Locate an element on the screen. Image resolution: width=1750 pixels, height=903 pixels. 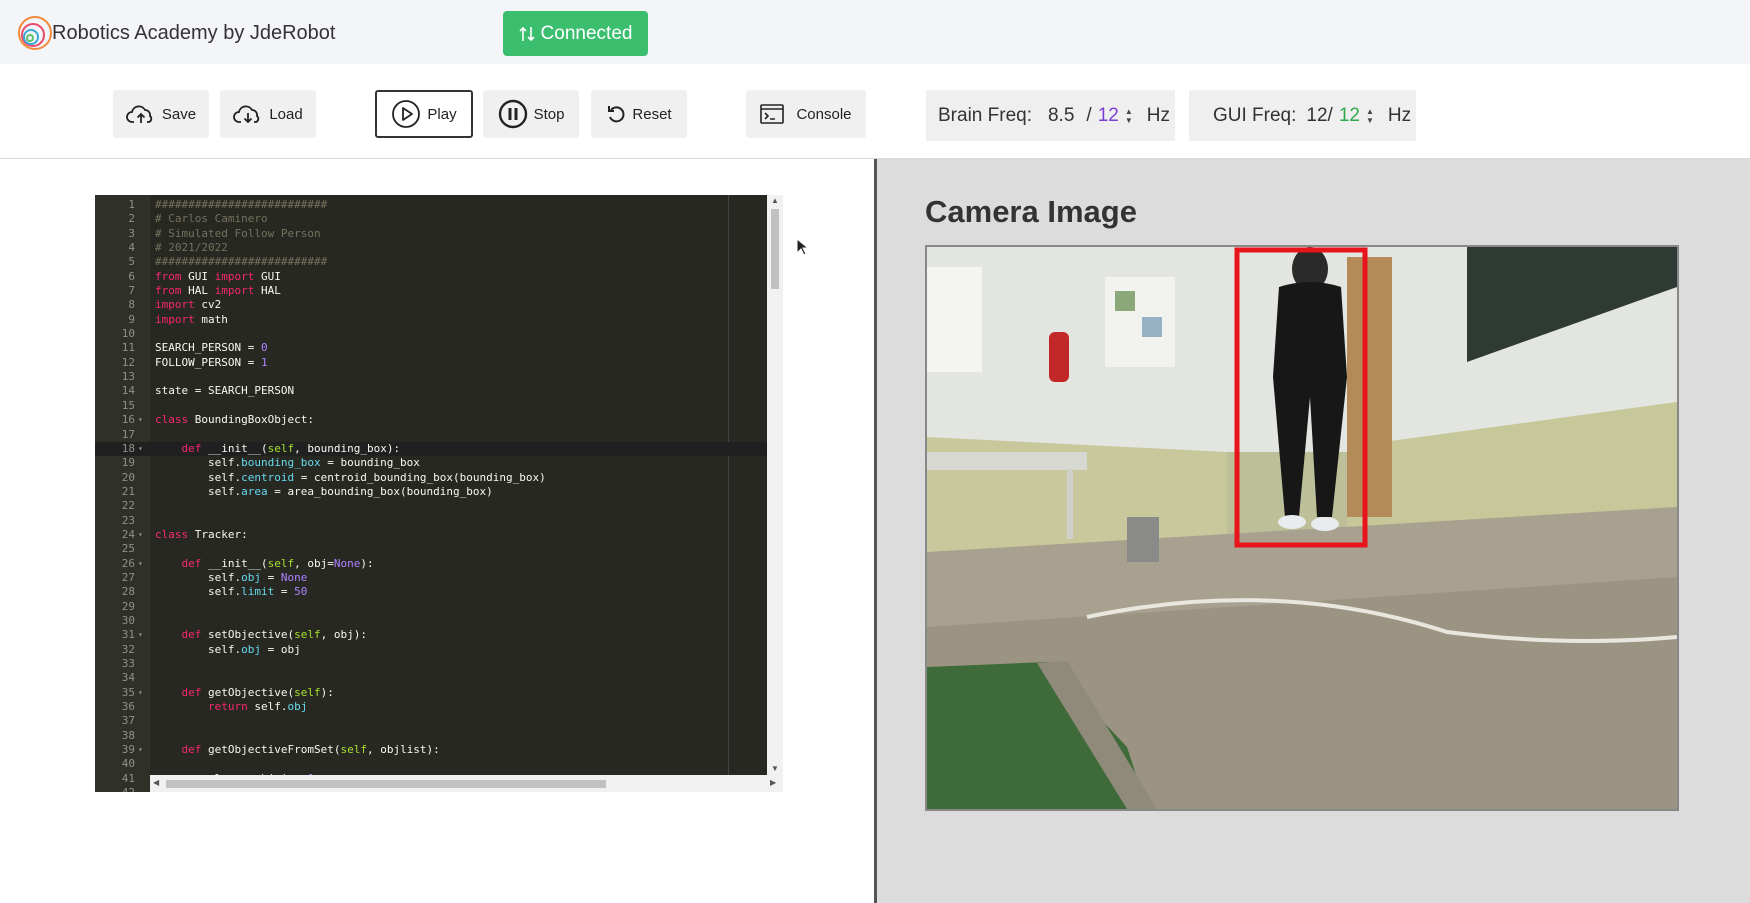
code-line: 7 from HAL import HAL is located at coordinates (439, 291).